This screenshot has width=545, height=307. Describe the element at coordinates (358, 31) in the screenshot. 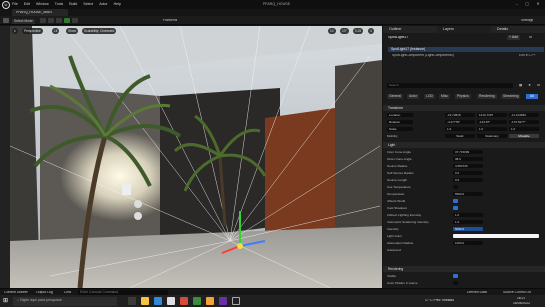

I see `scale-snap-value: 0.25` at that location.